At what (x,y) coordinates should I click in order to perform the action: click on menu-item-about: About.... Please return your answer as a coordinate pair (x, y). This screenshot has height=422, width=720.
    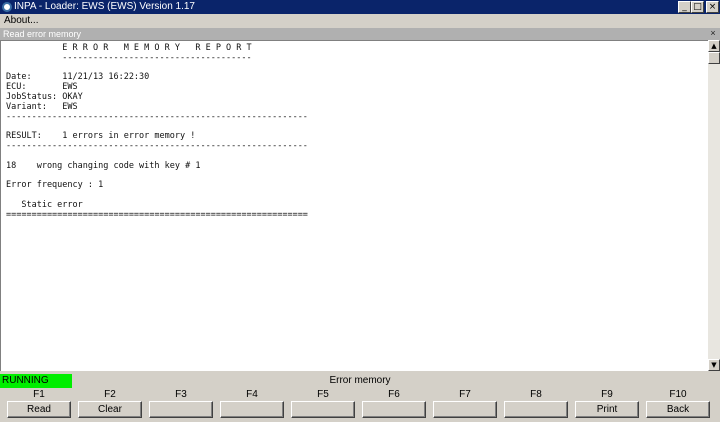
    Looking at the image, I should click on (21, 20).